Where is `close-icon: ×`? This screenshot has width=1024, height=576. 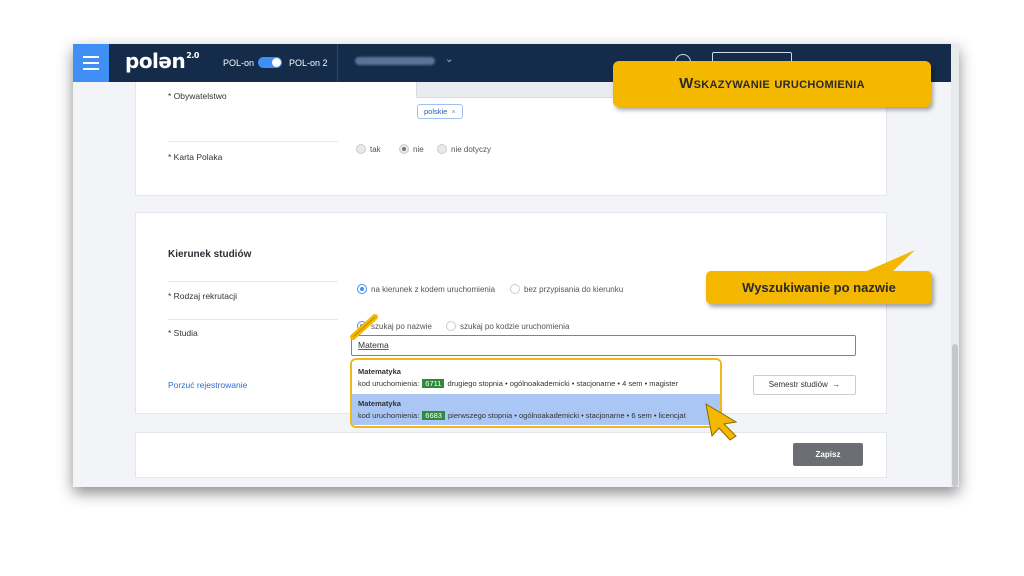
close-icon: × is located at coordinates (453, 111).